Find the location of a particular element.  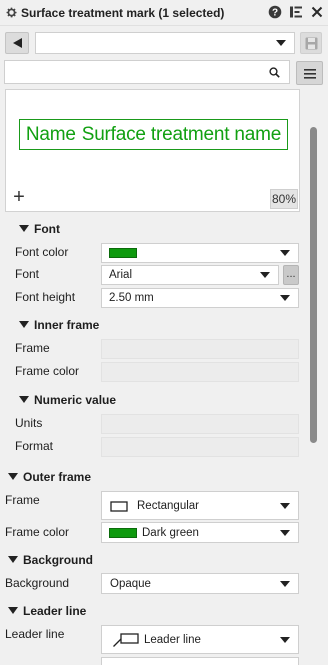

section-outer-frame-title: Outer frame is located at coordinates (57, 477).